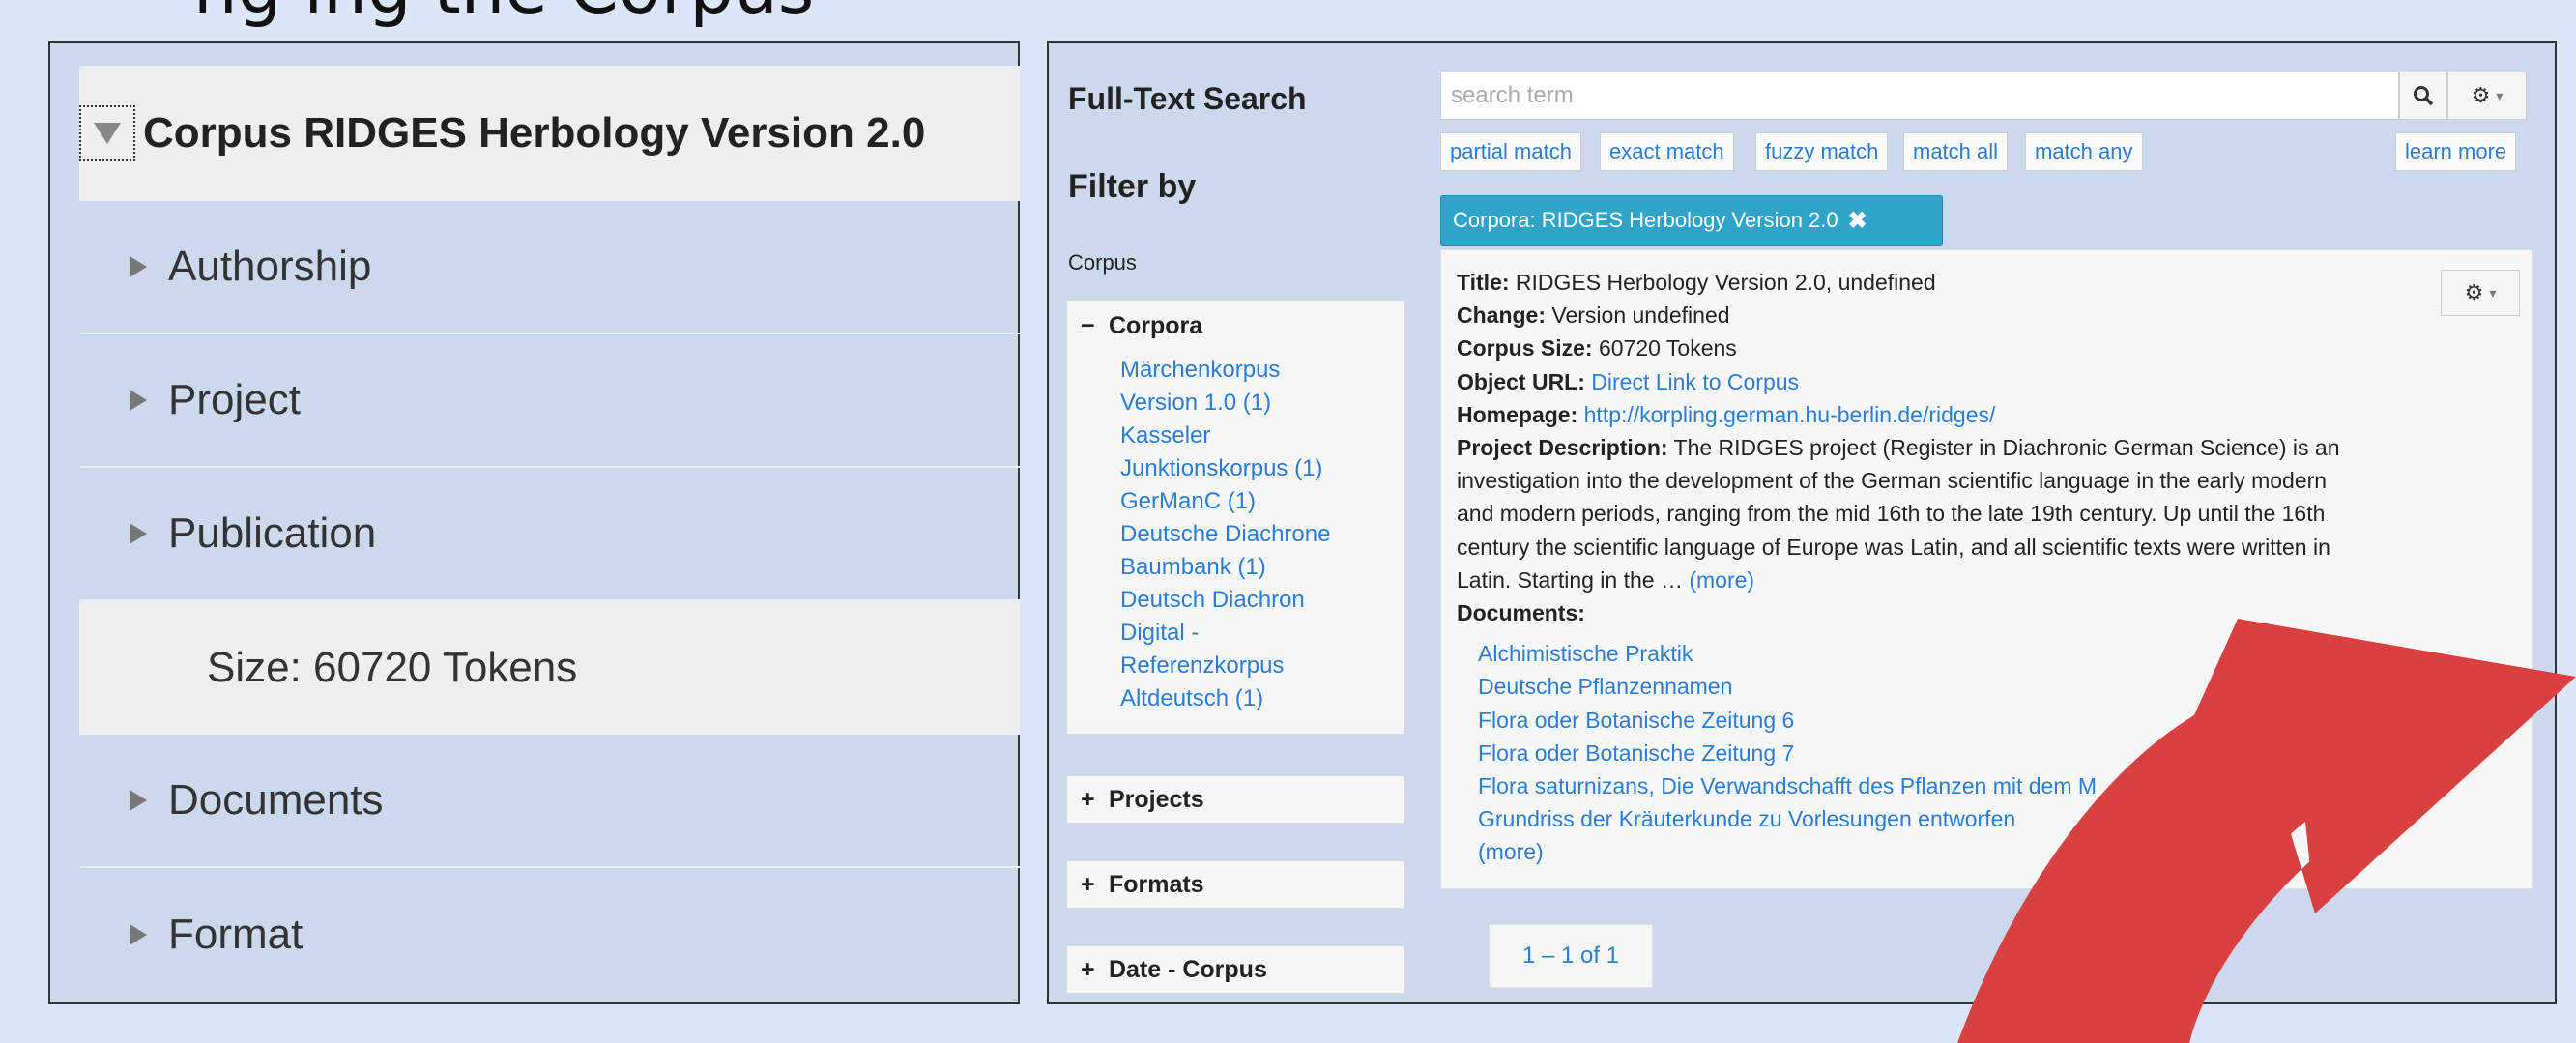  I want to click on collapse-minus-icon: −, so click(1088, 325).